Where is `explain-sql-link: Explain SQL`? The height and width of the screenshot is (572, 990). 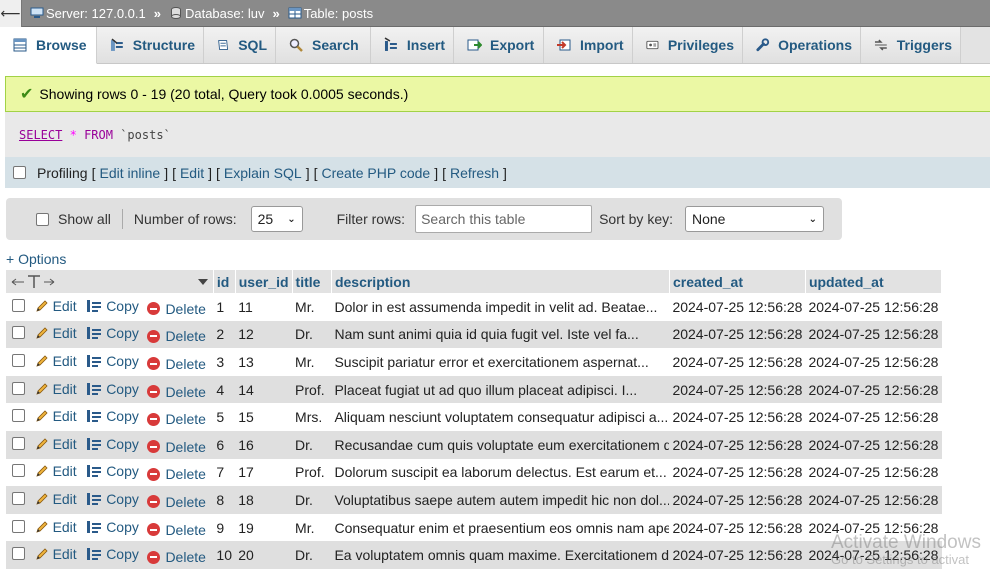
explain-sql-link: Explain SQL is located at coordinates (263, 173).